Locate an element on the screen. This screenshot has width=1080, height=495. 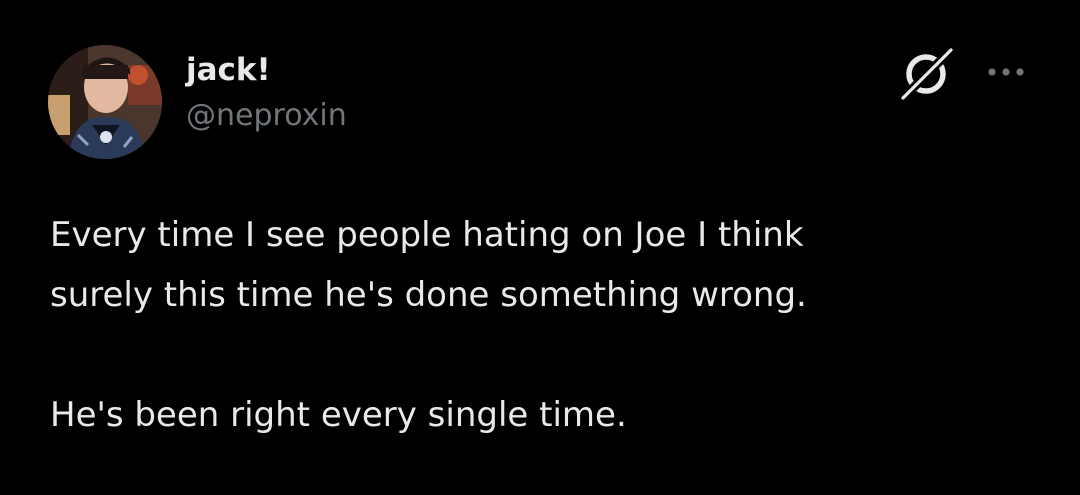
grok-icon is located at coordinates (927, 74).